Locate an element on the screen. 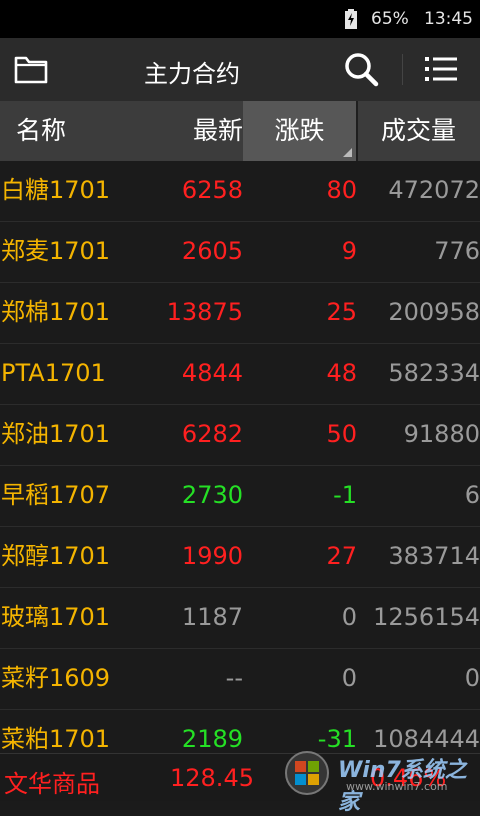  header-change: 涨跌 is located at coordinates (299, 131).